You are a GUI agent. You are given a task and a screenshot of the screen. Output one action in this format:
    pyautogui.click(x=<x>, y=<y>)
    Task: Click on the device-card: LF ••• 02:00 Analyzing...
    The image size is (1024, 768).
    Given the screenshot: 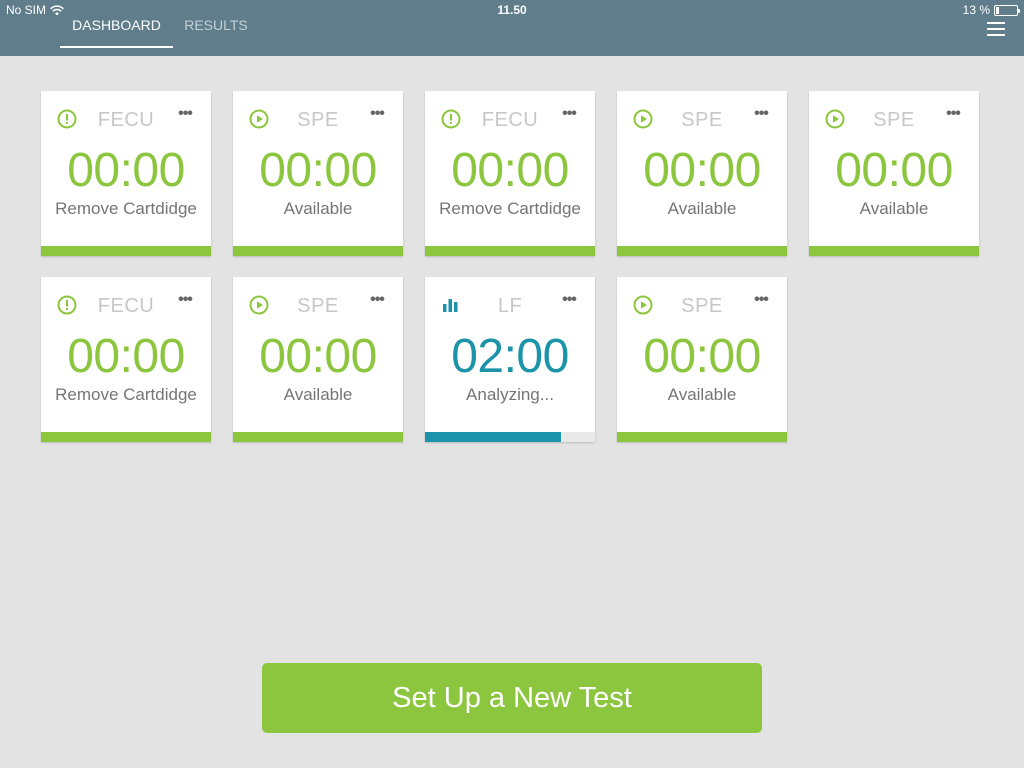 What is the action you would take?
    pyautogui.click(x=510, y=359)
    